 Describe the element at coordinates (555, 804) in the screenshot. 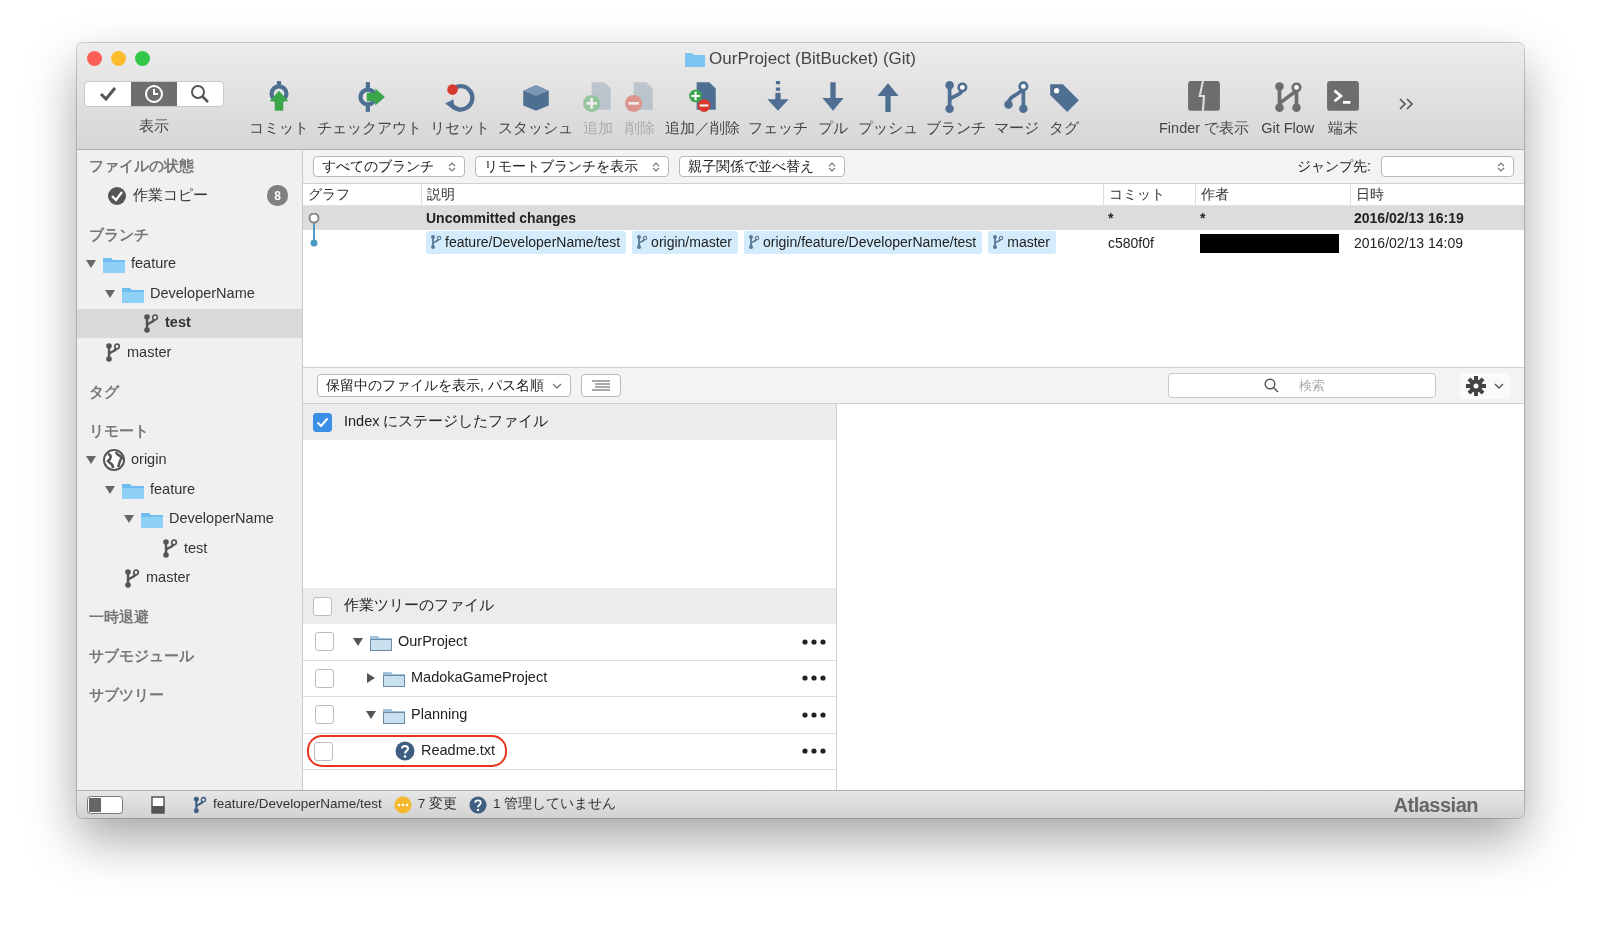

I see `untracked-count: 1 管理していません` at that location.